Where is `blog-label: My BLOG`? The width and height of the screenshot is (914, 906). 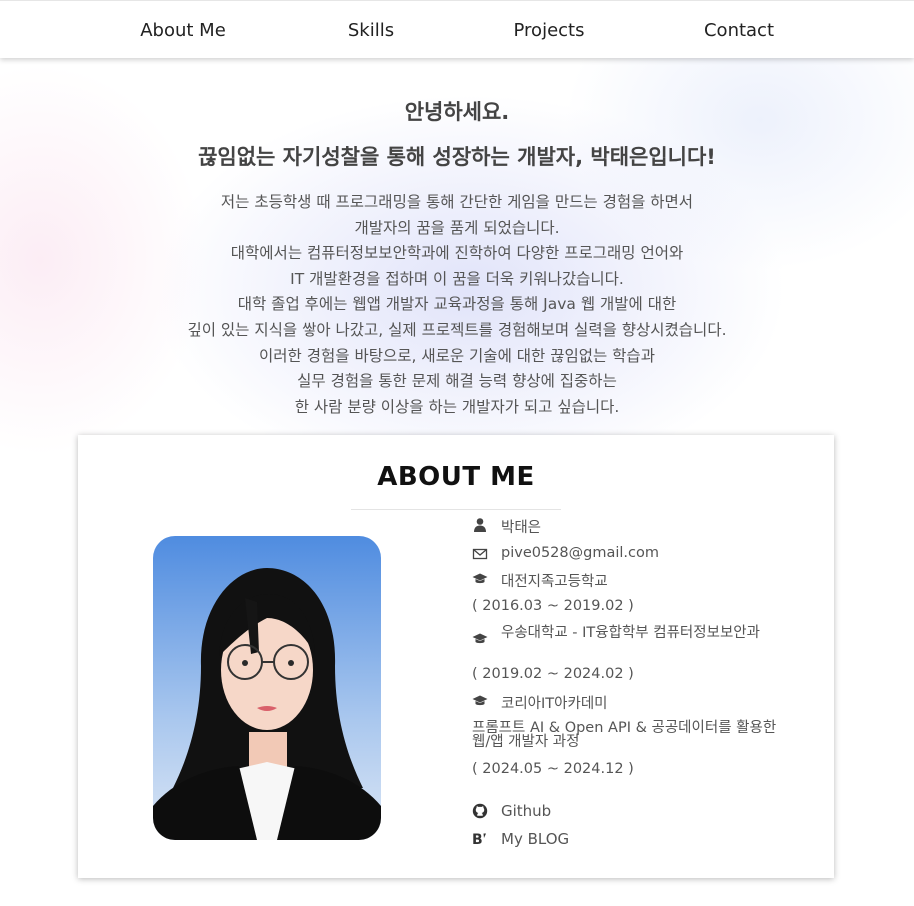
blog-label: My BLOG is located at coordinates (535, 839).